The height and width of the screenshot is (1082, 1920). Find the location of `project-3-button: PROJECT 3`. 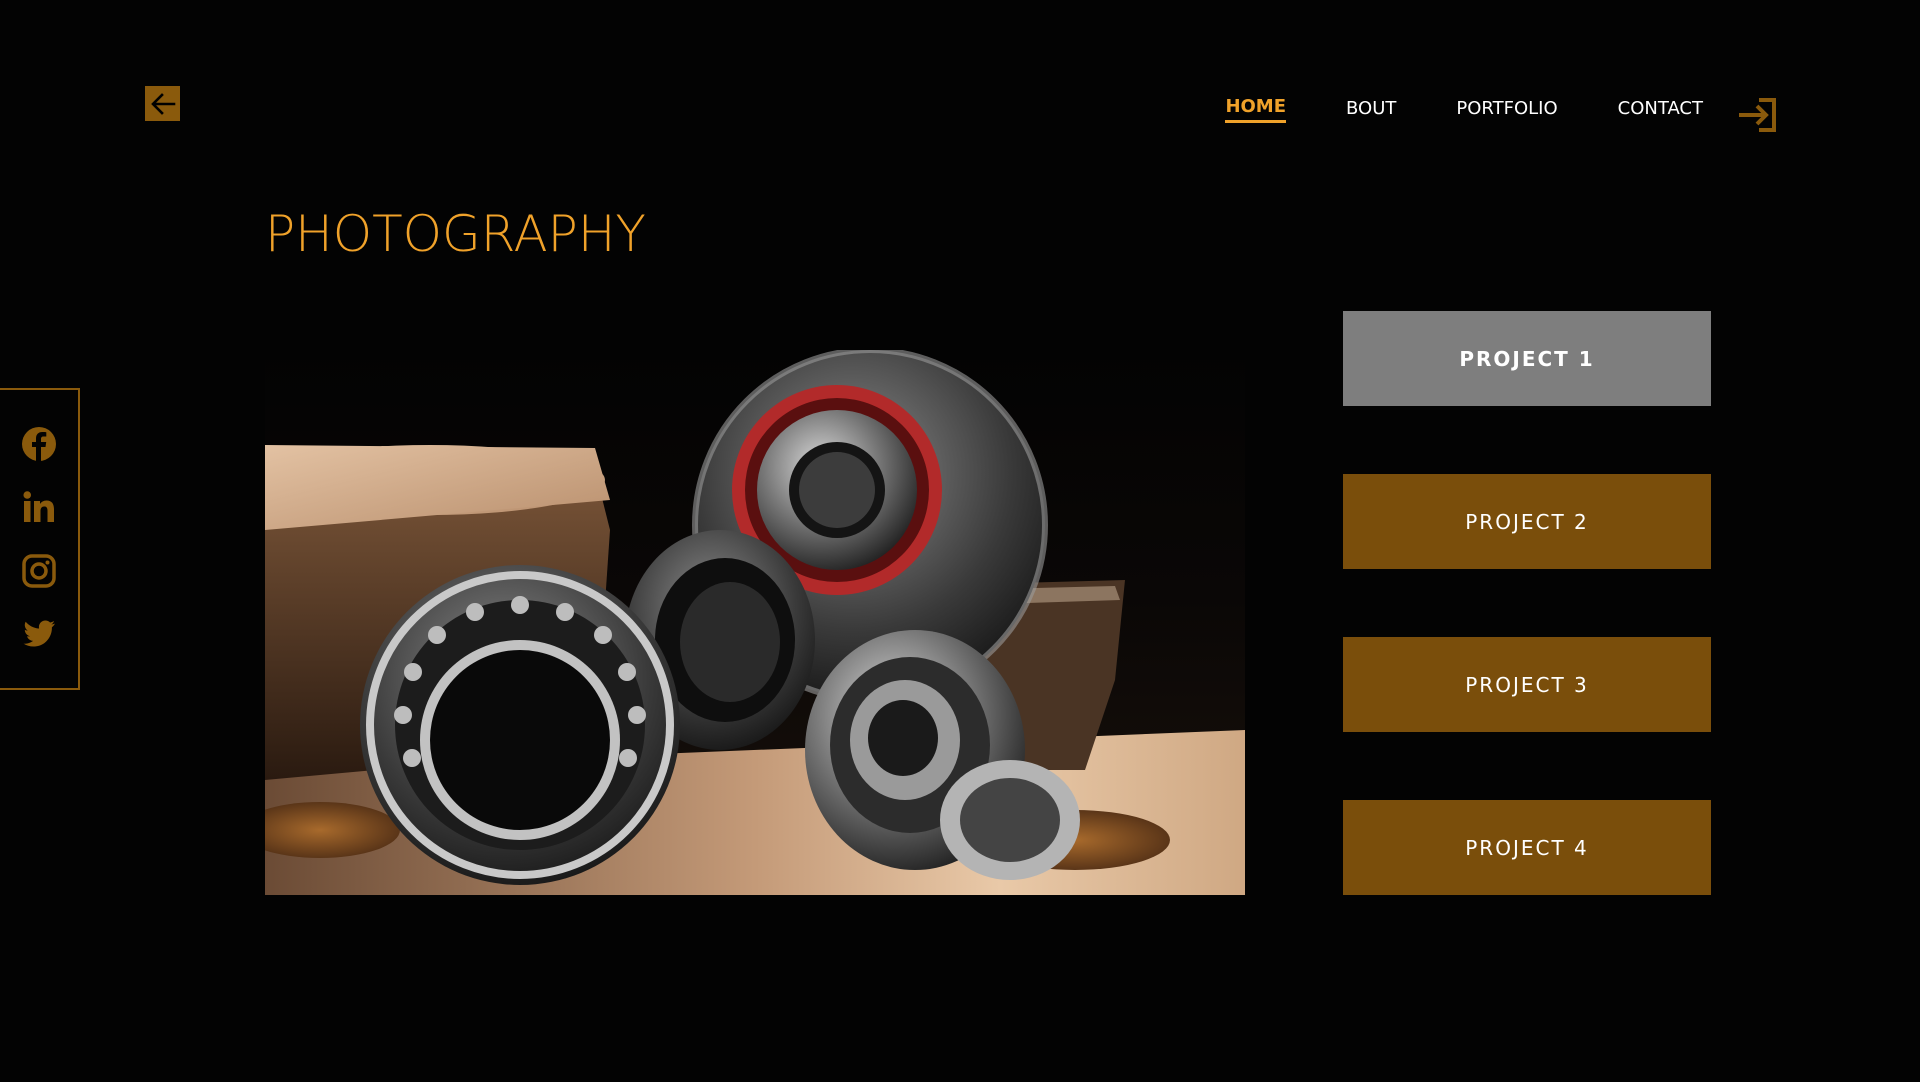

project-3-button: PROJECT 3 is located at coordinates (1527, 684).